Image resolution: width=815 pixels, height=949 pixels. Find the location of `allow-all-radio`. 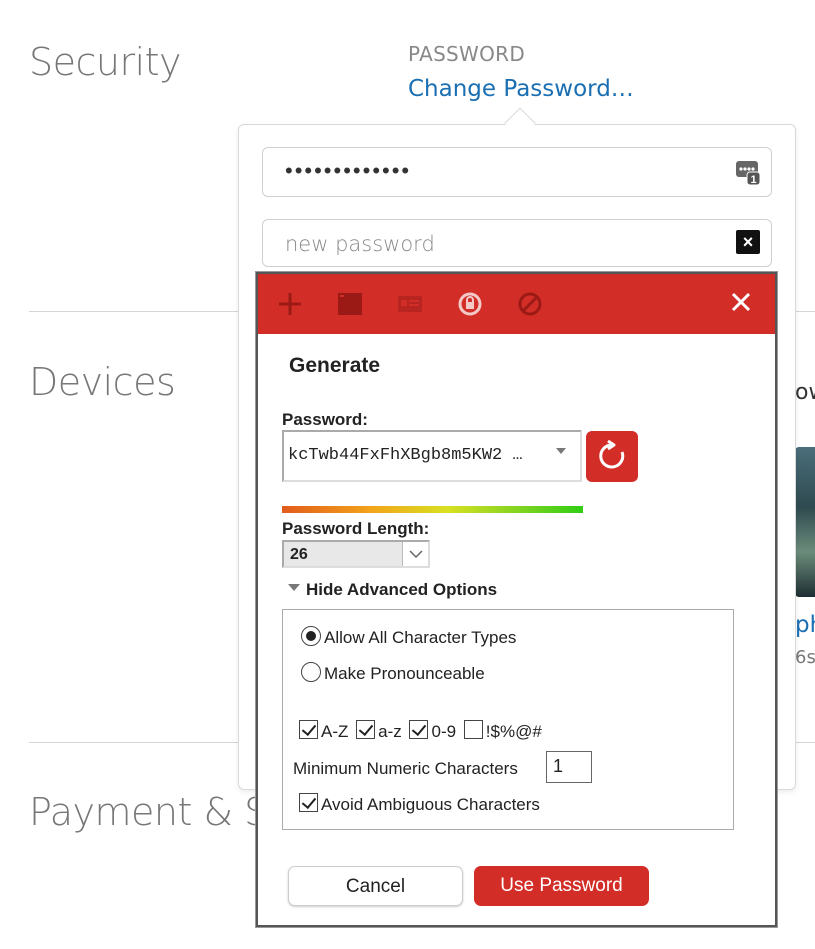

allow-all-radio is located at coordinates (311, 636).